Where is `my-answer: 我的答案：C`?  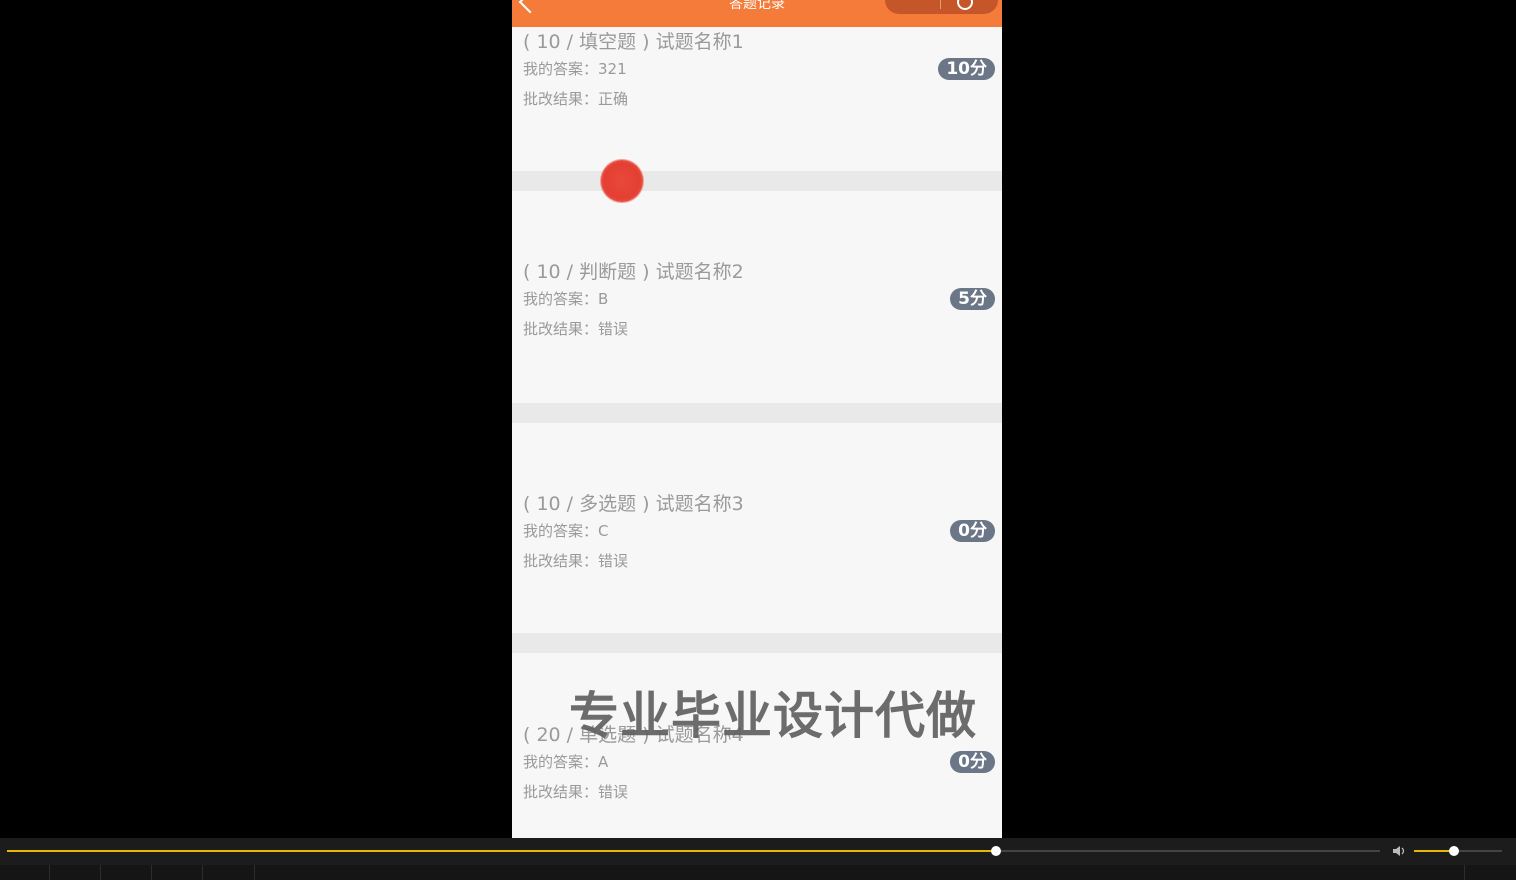
my-answer: 我的答案：C is located at coordinates (566, 531).